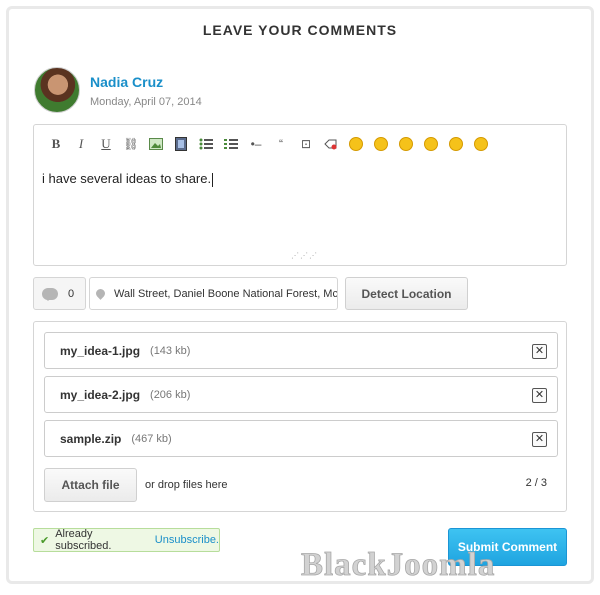 The image size is (600, 595). What do you see at coordinates (256, 144) in the screenshot?
I see `horizontal-rule-icon: •–` at bounding box center [256, 144].